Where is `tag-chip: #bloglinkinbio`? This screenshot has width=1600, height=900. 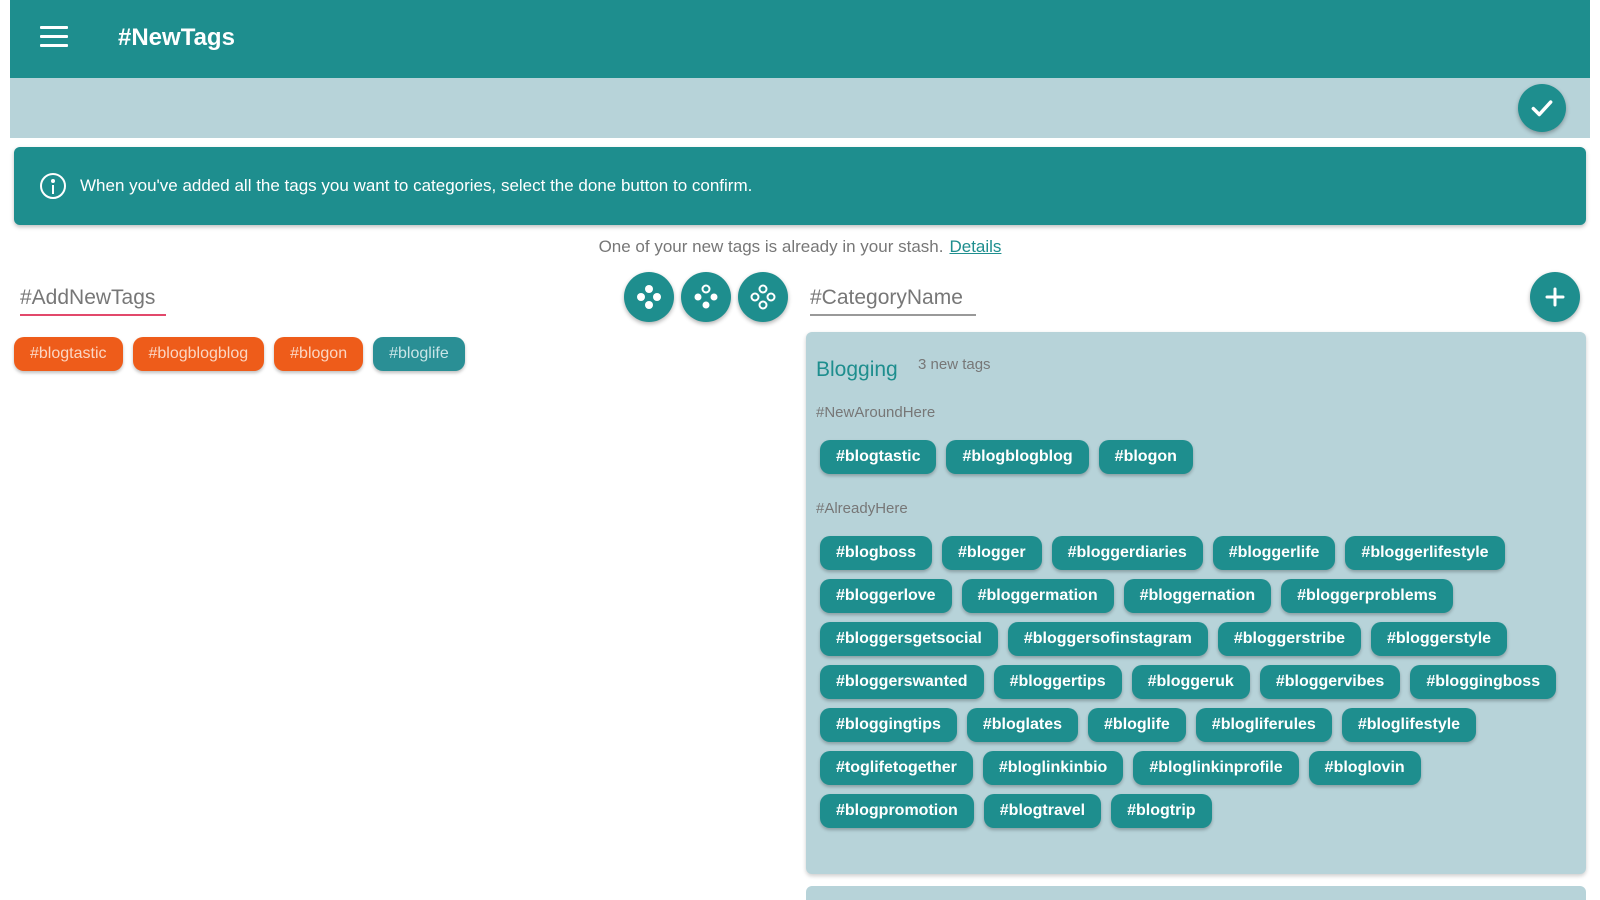 tag-chip: #bloglinkinbio is located at coordinates (1053, 768).